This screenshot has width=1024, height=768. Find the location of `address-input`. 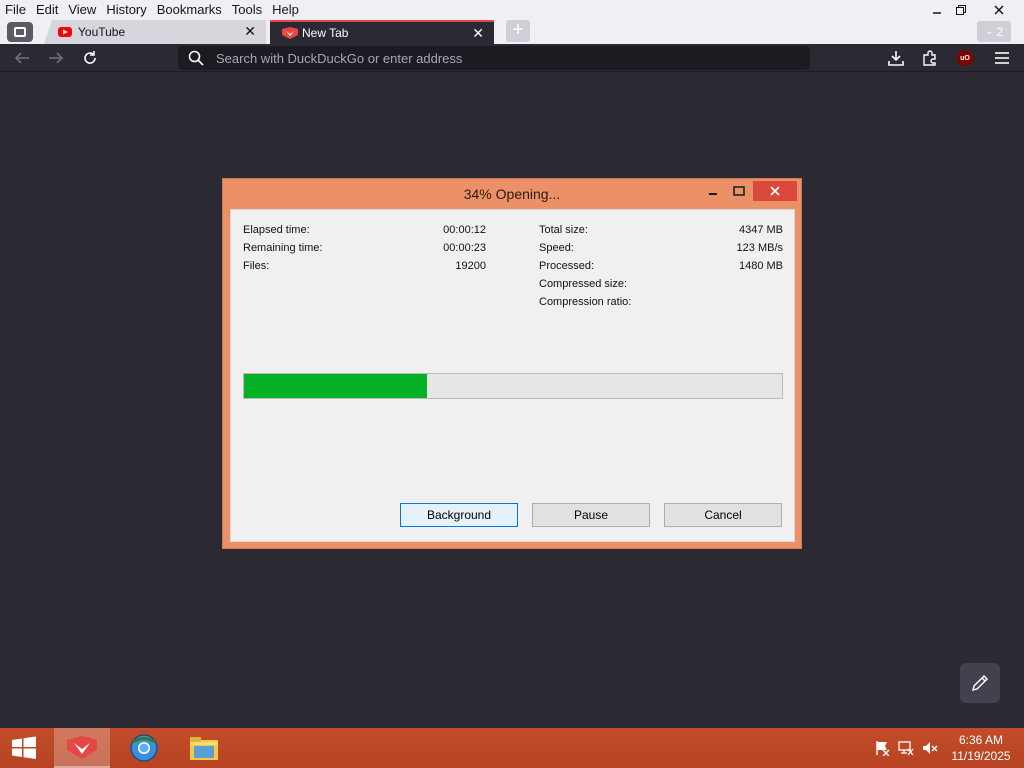

address-input is located at coordinates (496, 58).